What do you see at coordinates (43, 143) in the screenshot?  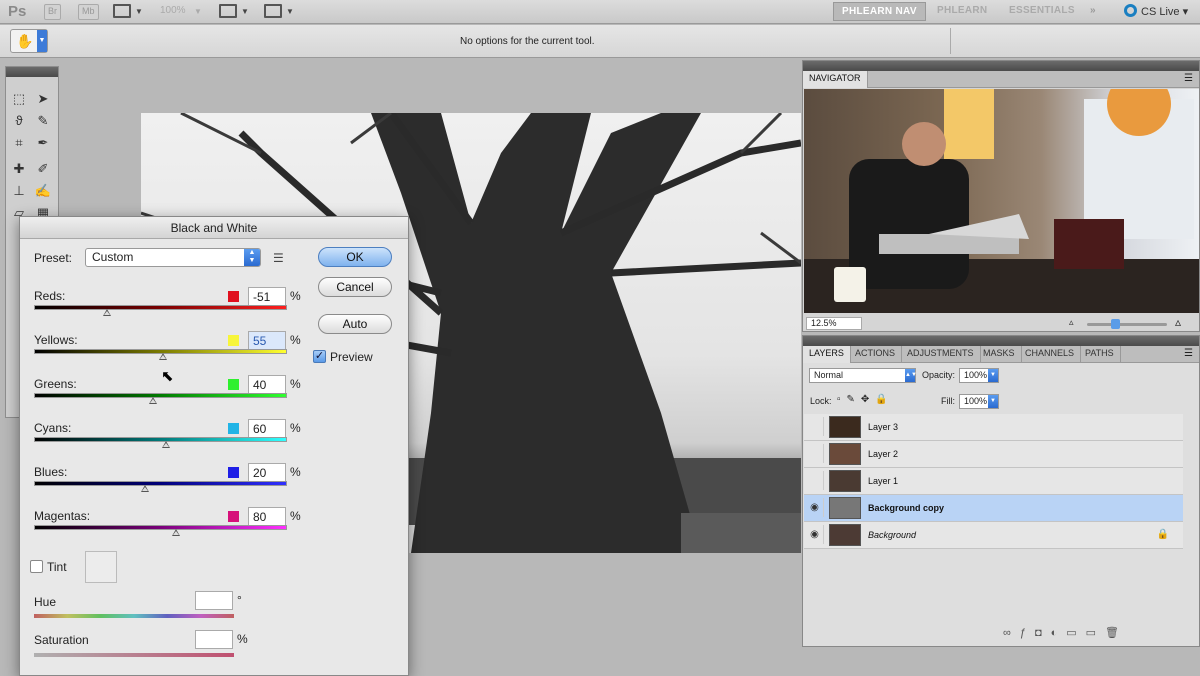 I see `eyedropper-icon: ✒` at bounding box center [43, 143].